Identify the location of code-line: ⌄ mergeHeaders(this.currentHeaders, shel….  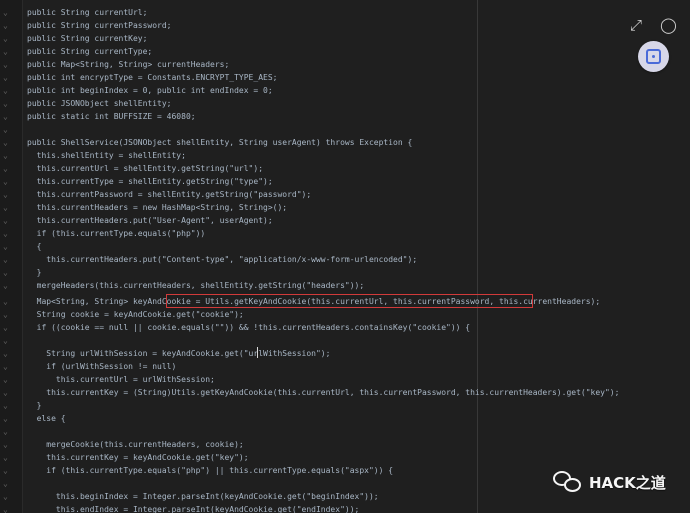
(345, 285).